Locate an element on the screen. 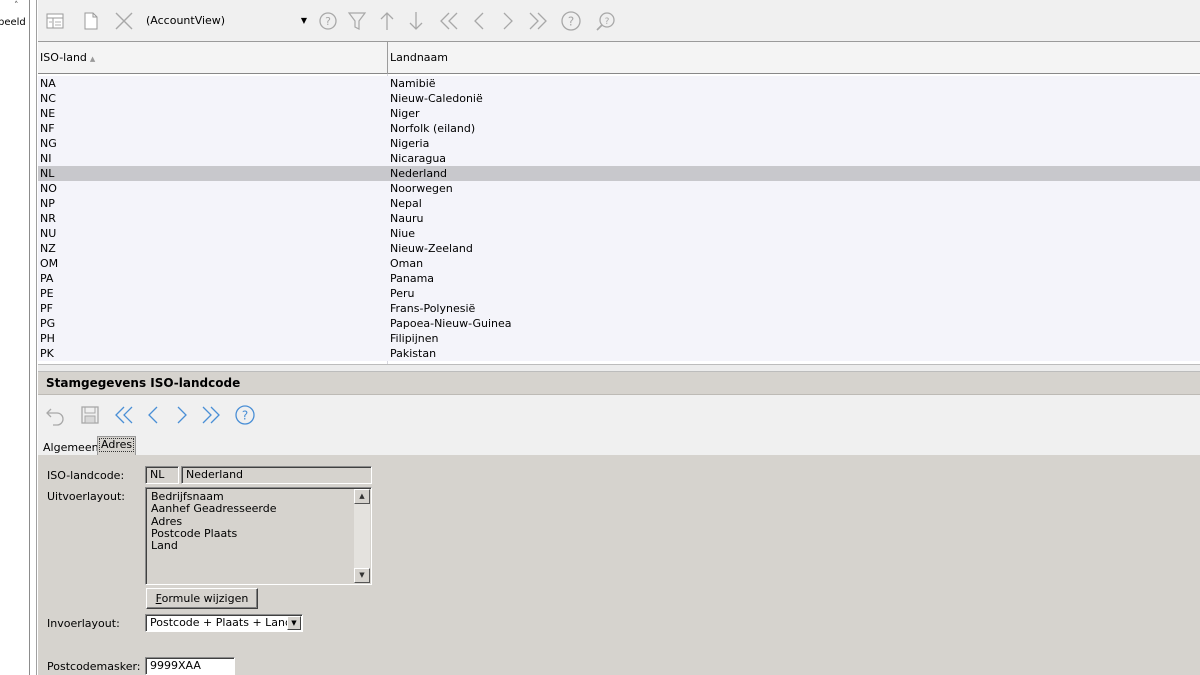 Image resolution: width=1200 pixels, height=675 pixels. zoom-search-icon: ? is located at coordinates (606, 21).